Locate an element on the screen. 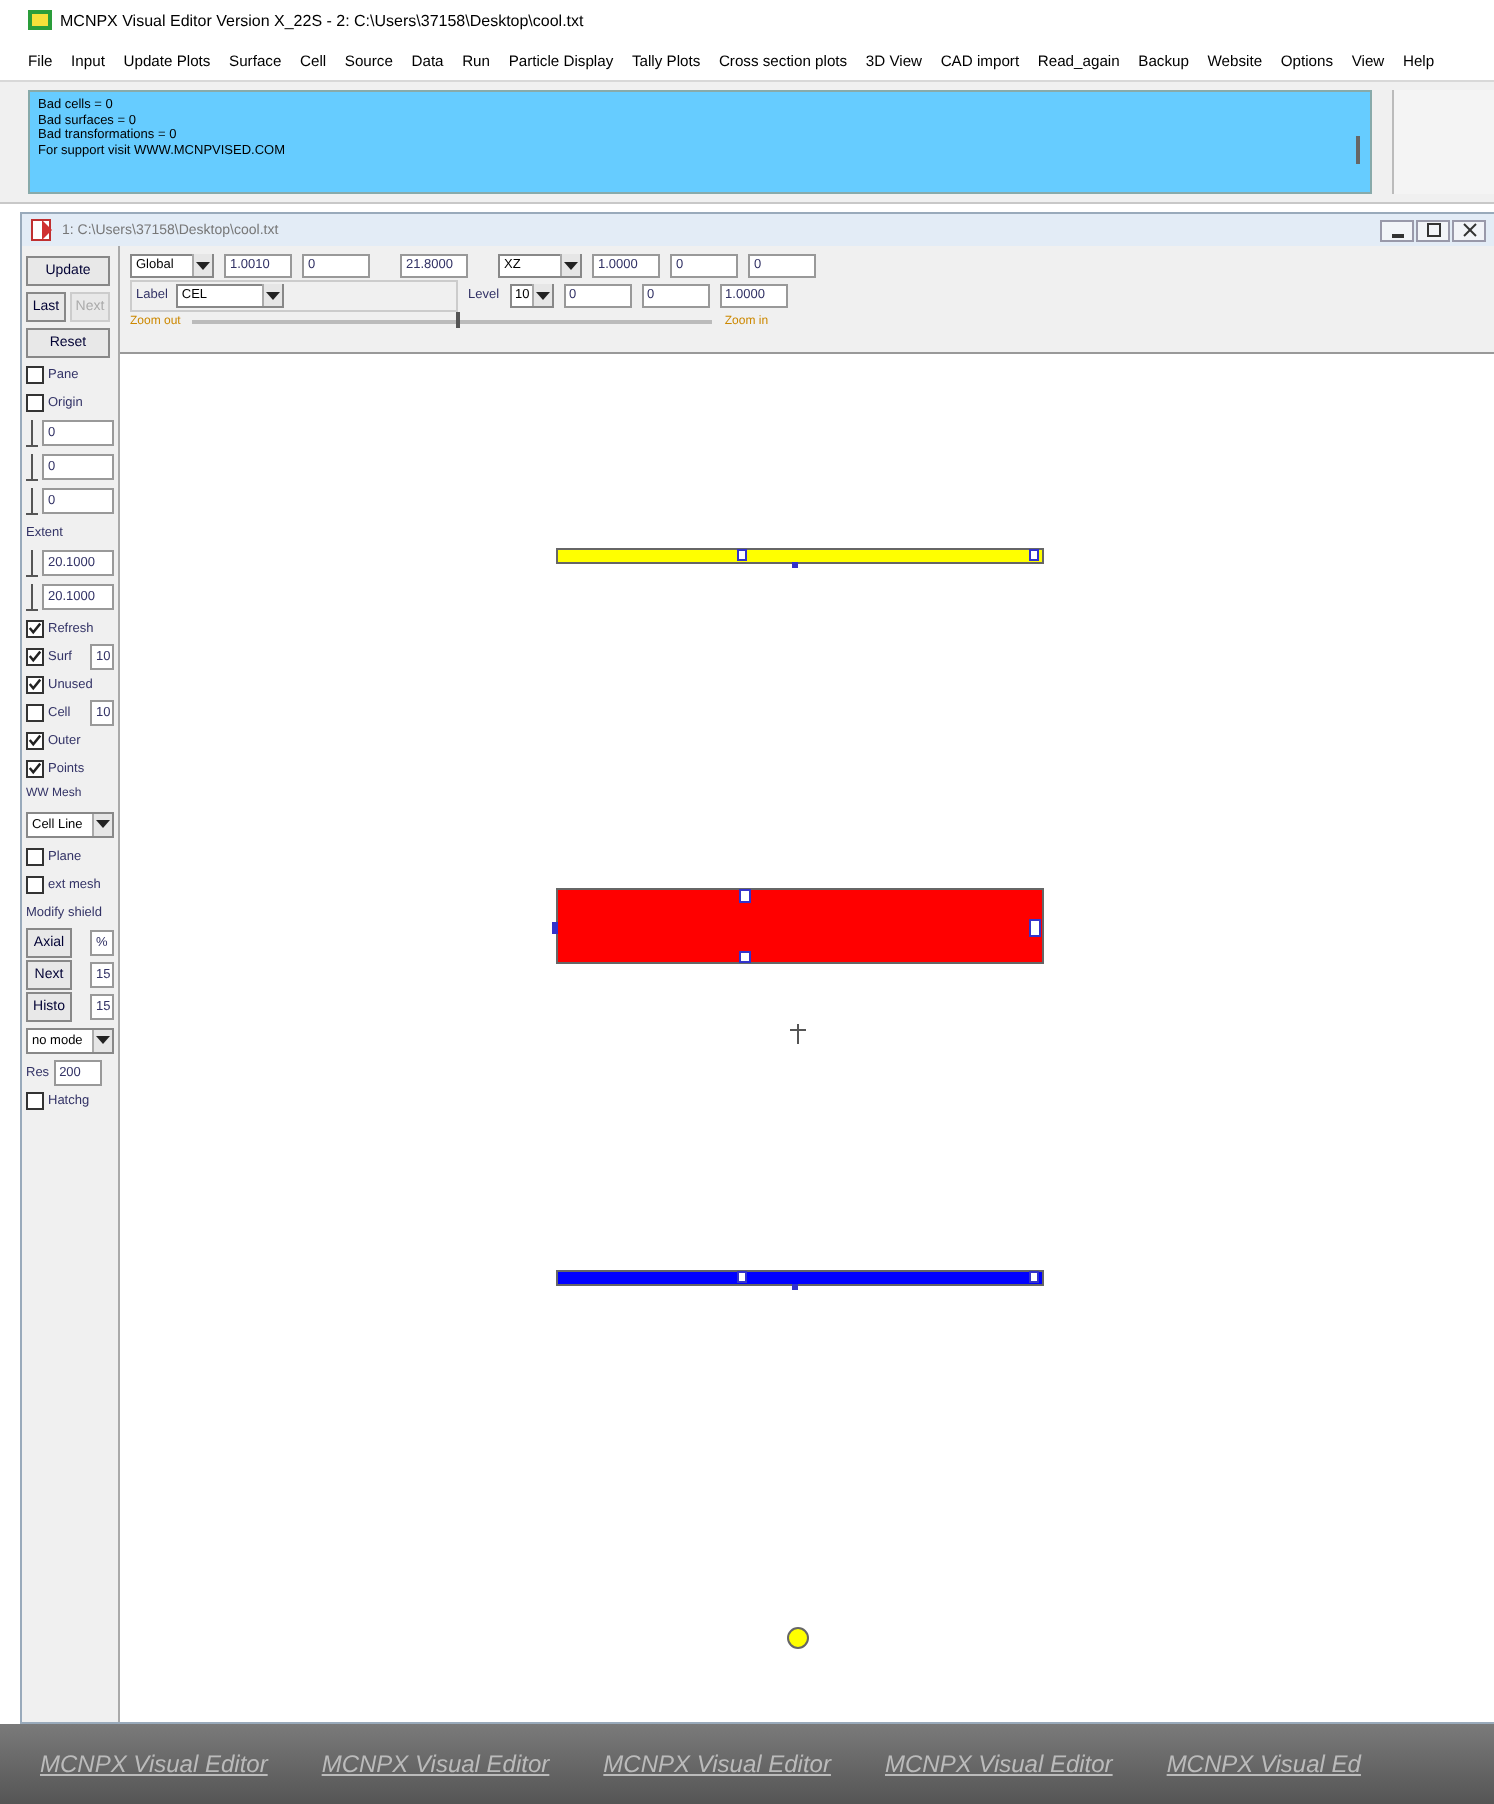 The image size is (1494, 1804). close-button is located at coordinates (1469, 230).